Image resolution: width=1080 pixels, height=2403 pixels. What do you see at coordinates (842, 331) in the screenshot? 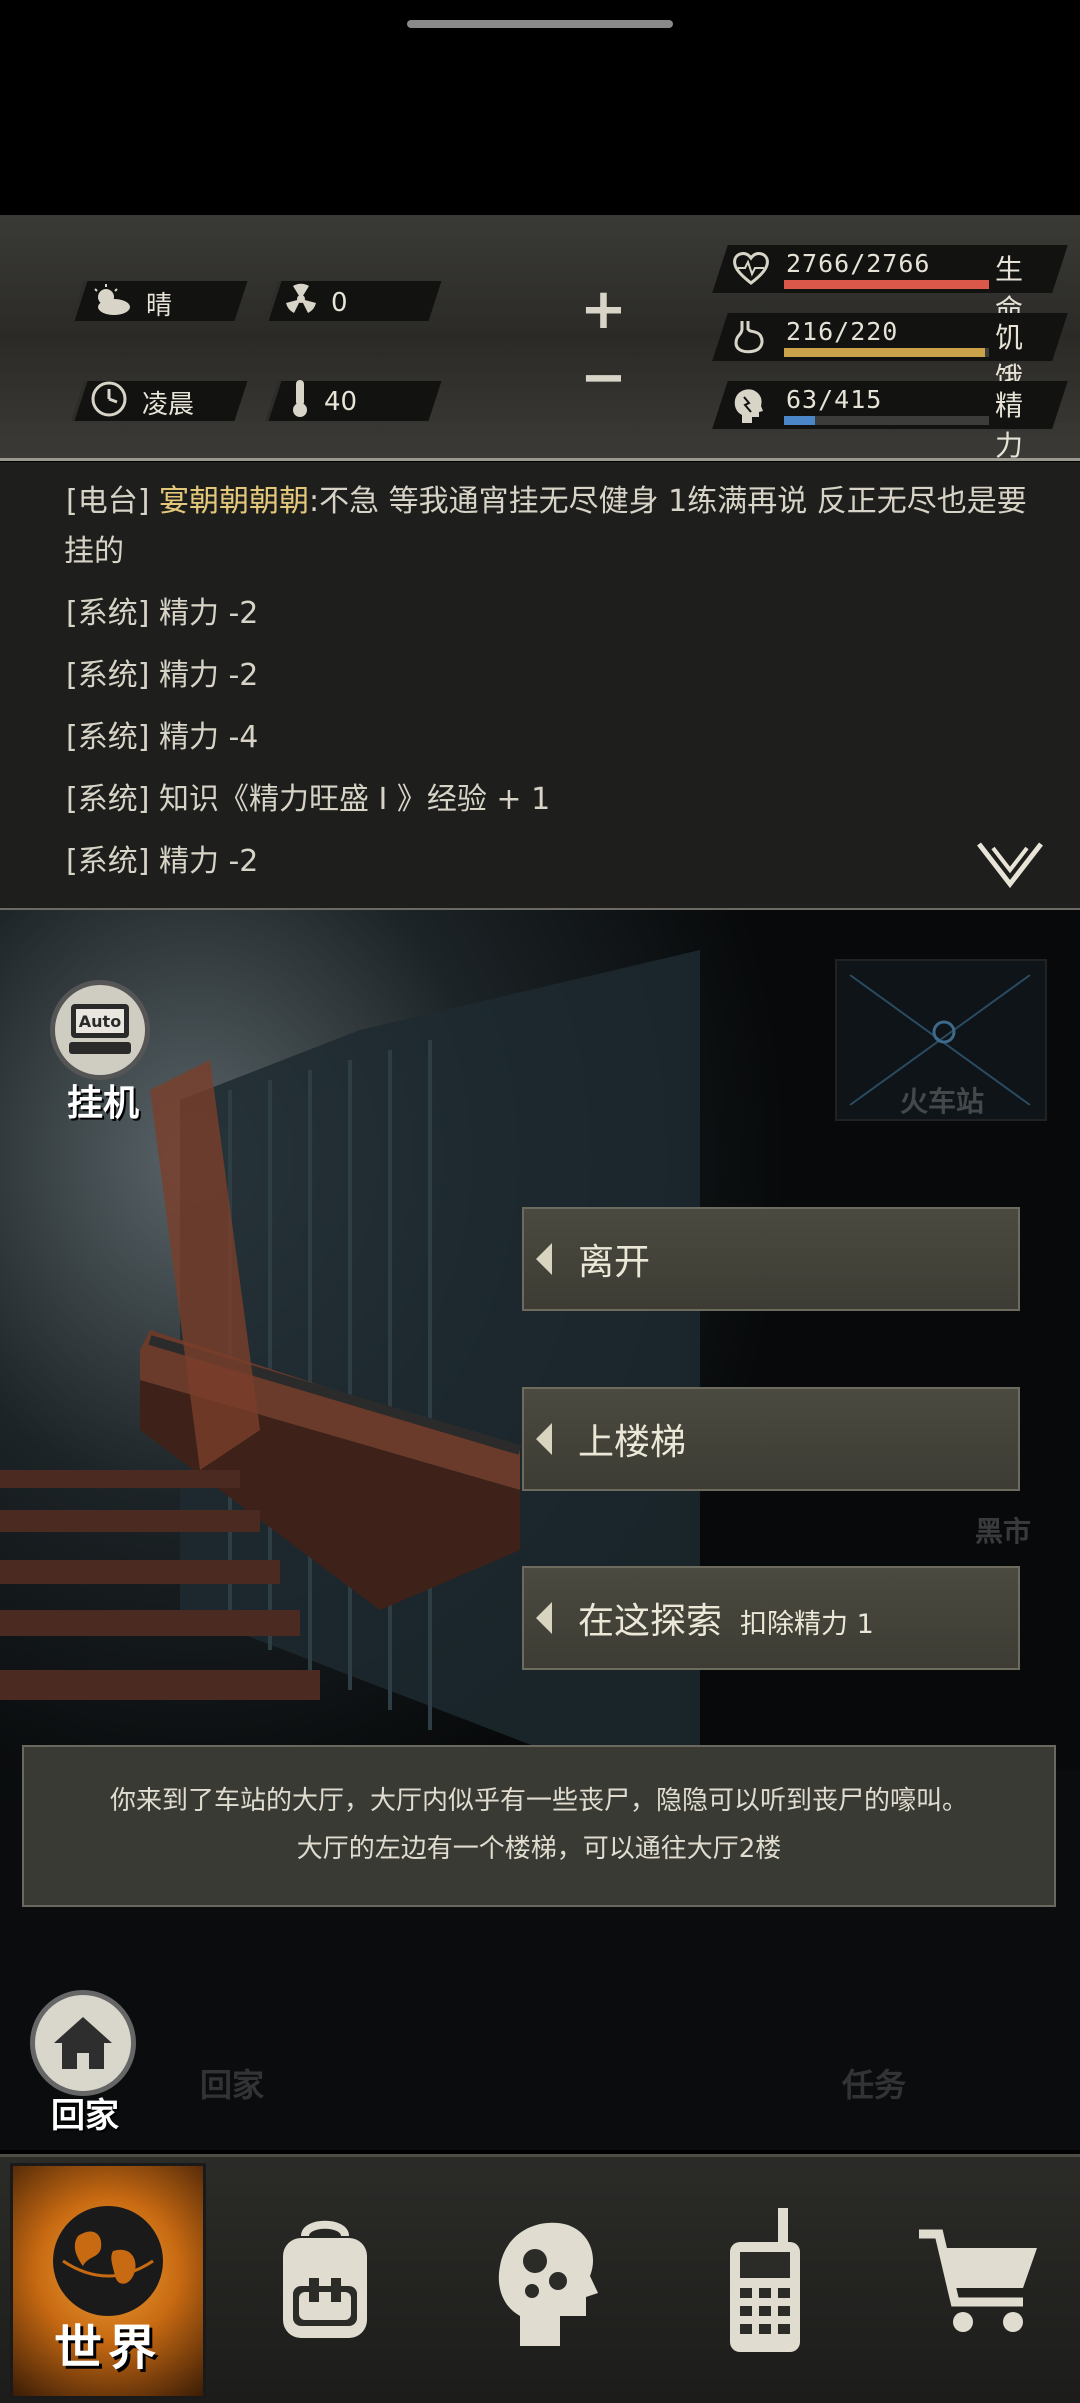
I see `hunger-value: 216/220` at bounding box center [842, 331].